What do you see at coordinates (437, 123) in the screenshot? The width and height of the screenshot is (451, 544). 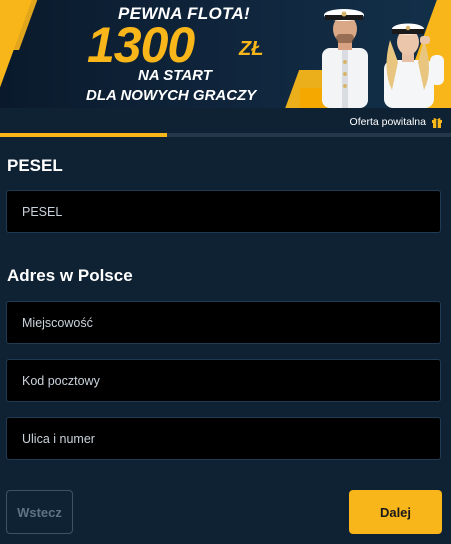 I see `gift-icon` at bounding box center [437, 123].